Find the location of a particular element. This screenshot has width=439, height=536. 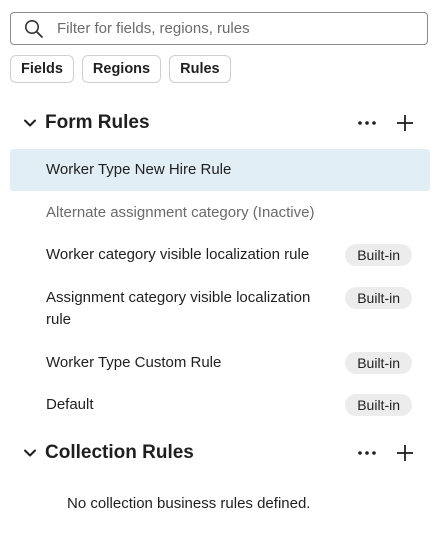

filter-fields-button: Fields is located at coordinates (42, 69).